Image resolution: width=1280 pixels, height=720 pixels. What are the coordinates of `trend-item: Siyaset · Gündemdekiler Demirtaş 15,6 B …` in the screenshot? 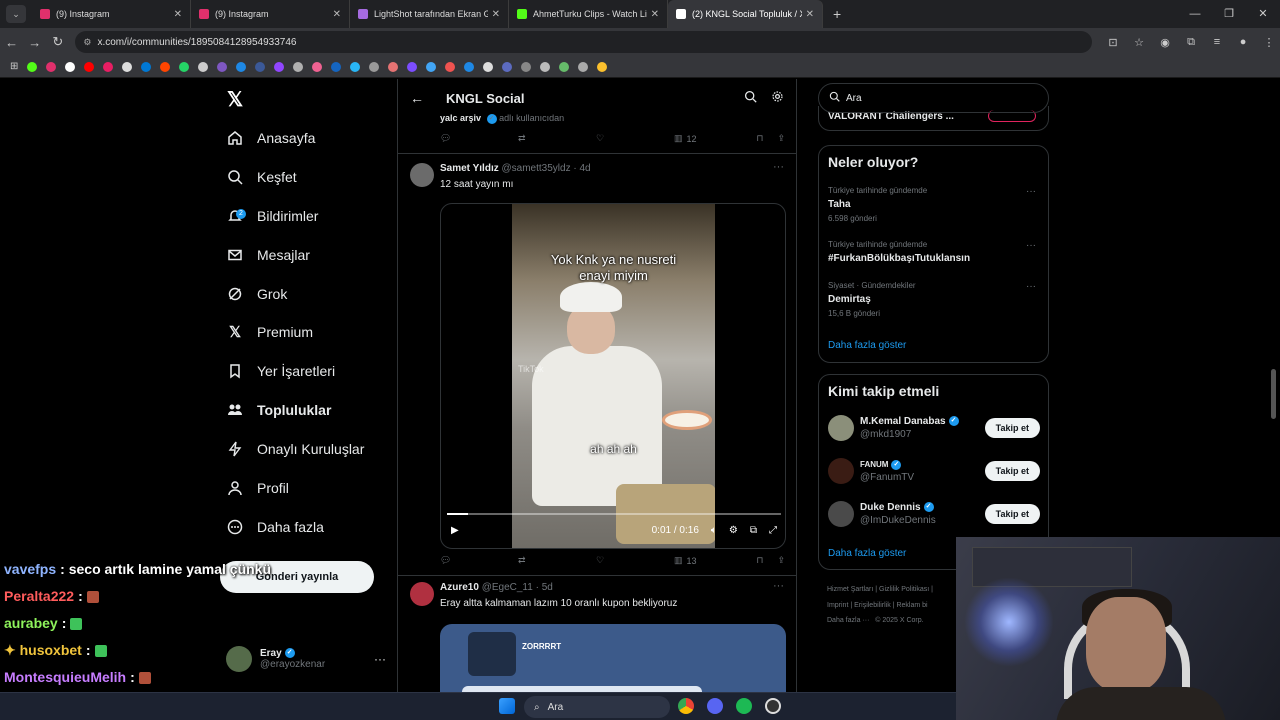 It's located at (934, 299).